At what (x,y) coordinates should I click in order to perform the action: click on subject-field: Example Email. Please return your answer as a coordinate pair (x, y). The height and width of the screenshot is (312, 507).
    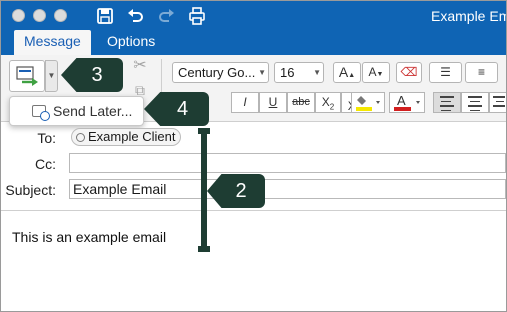
    Looking at the image, I should click on (287, 189).